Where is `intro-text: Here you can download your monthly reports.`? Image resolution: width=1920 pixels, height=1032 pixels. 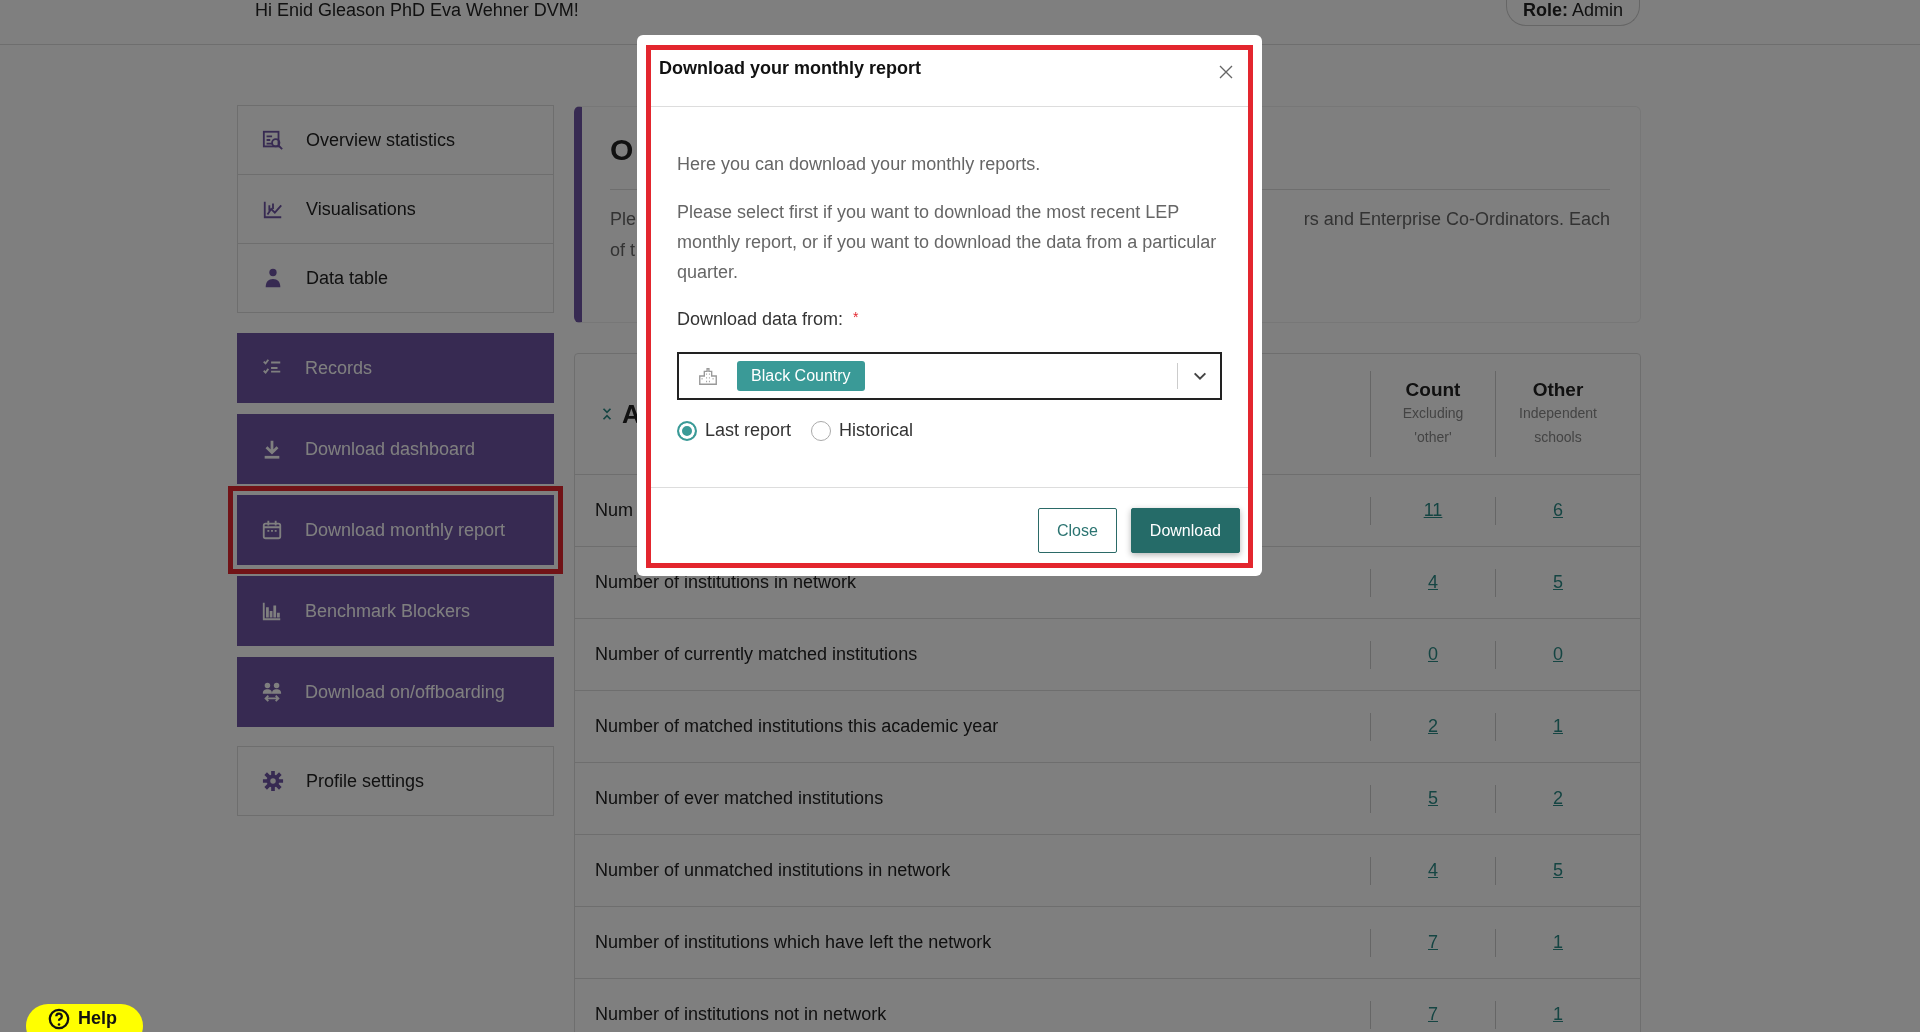 intro-text: Here you can download your monthly reports. is located at coordinates (859, 164).